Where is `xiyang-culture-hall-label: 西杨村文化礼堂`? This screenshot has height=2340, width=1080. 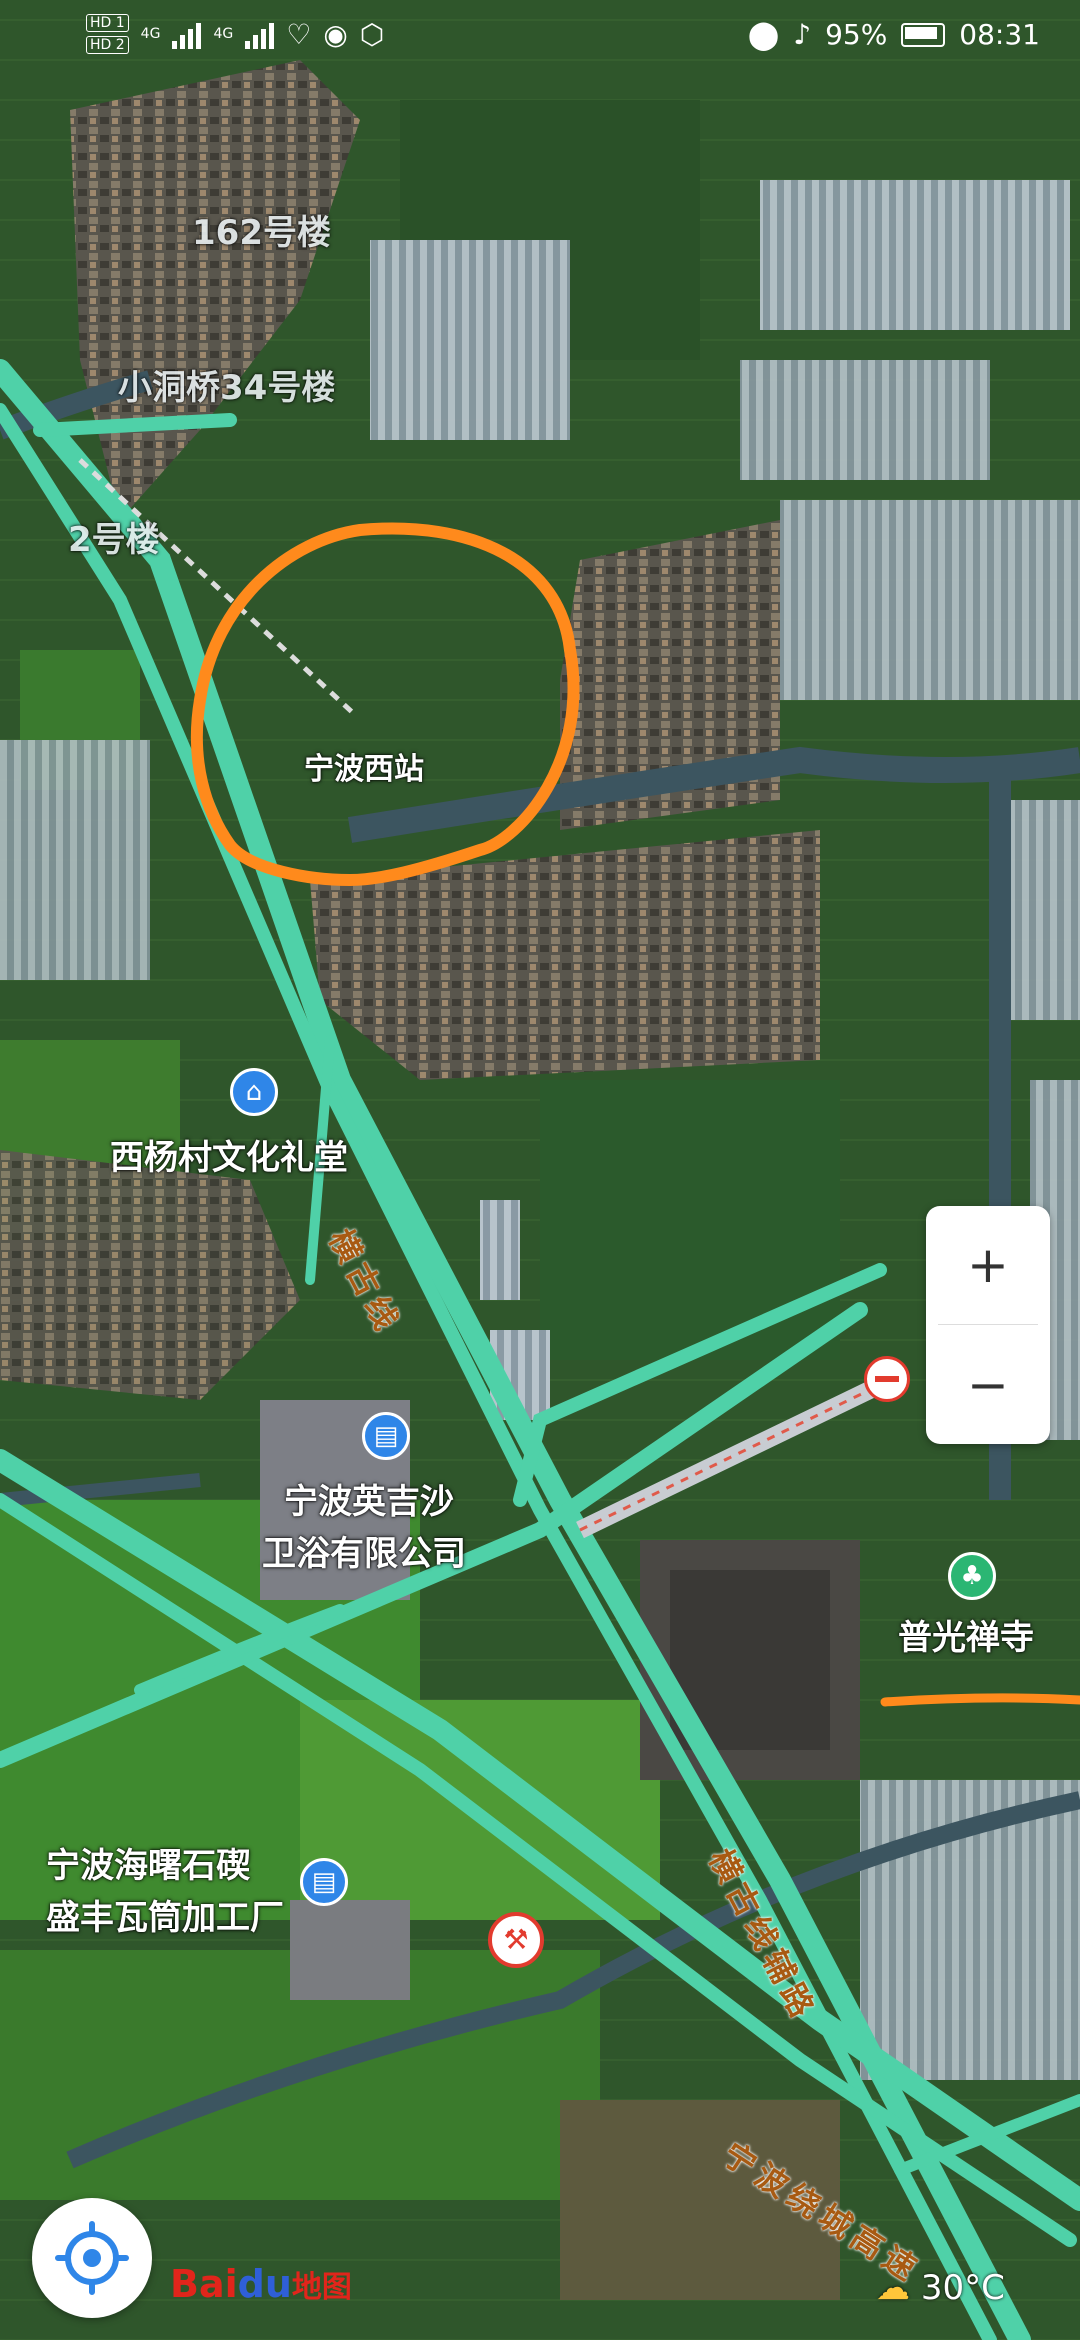
xiyang-culture-hall-label: 西杨村文化礼堂 is located at coordinates (229, 1154).